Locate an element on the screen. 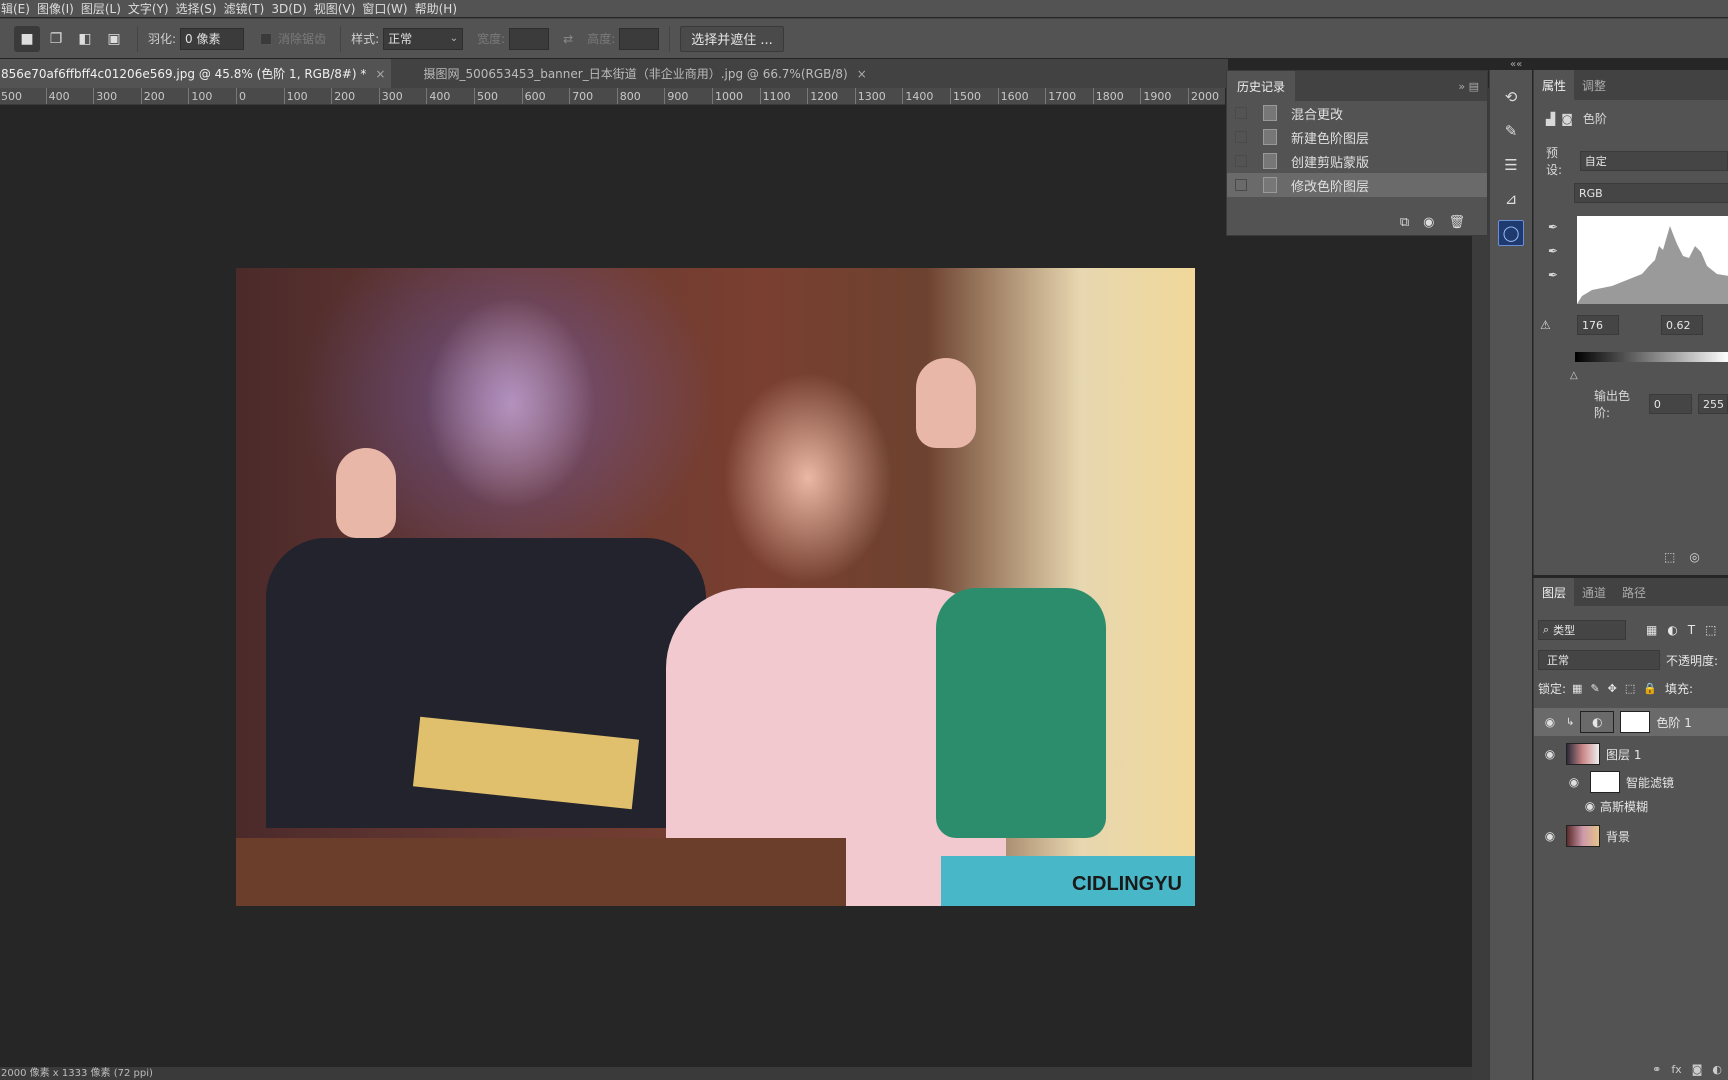 The height and width of the screenshot is (1080, 1728). menu-image: 图像(I) is located at coordinates (58, 8).